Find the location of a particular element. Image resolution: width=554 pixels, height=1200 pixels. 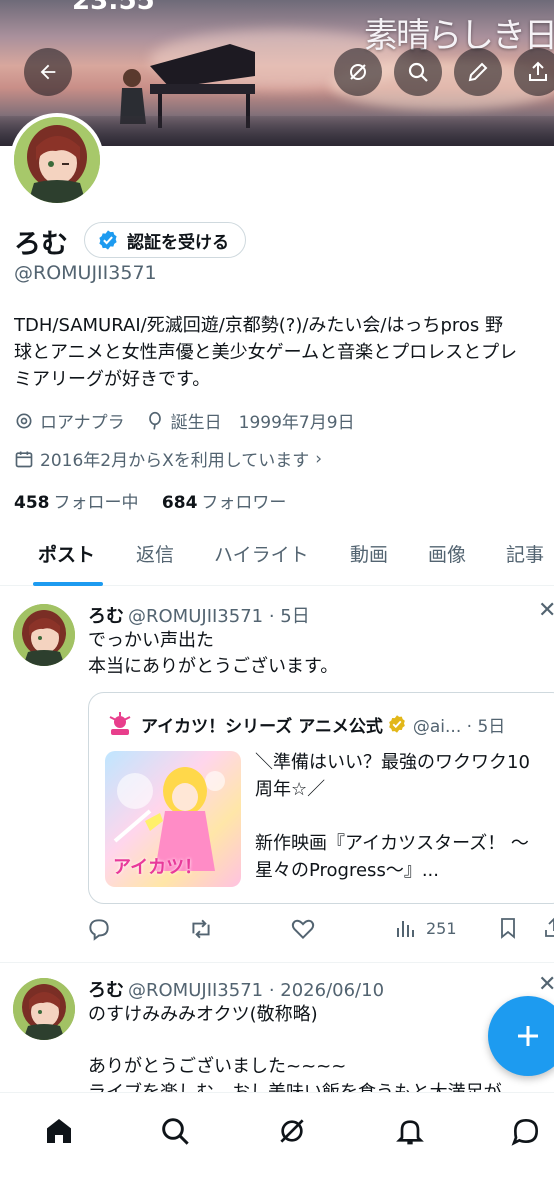

post-handle-time: @ROMUJII3571 · 2026/06/10 is located at coordinates (256, 990).